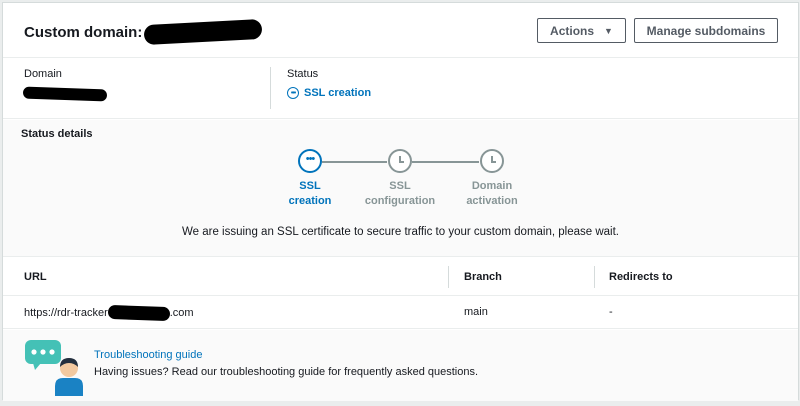 Image resolution: width=800 pixels, height=406 pixels. I want to click on domain-label: Domain, so click(43, 74).